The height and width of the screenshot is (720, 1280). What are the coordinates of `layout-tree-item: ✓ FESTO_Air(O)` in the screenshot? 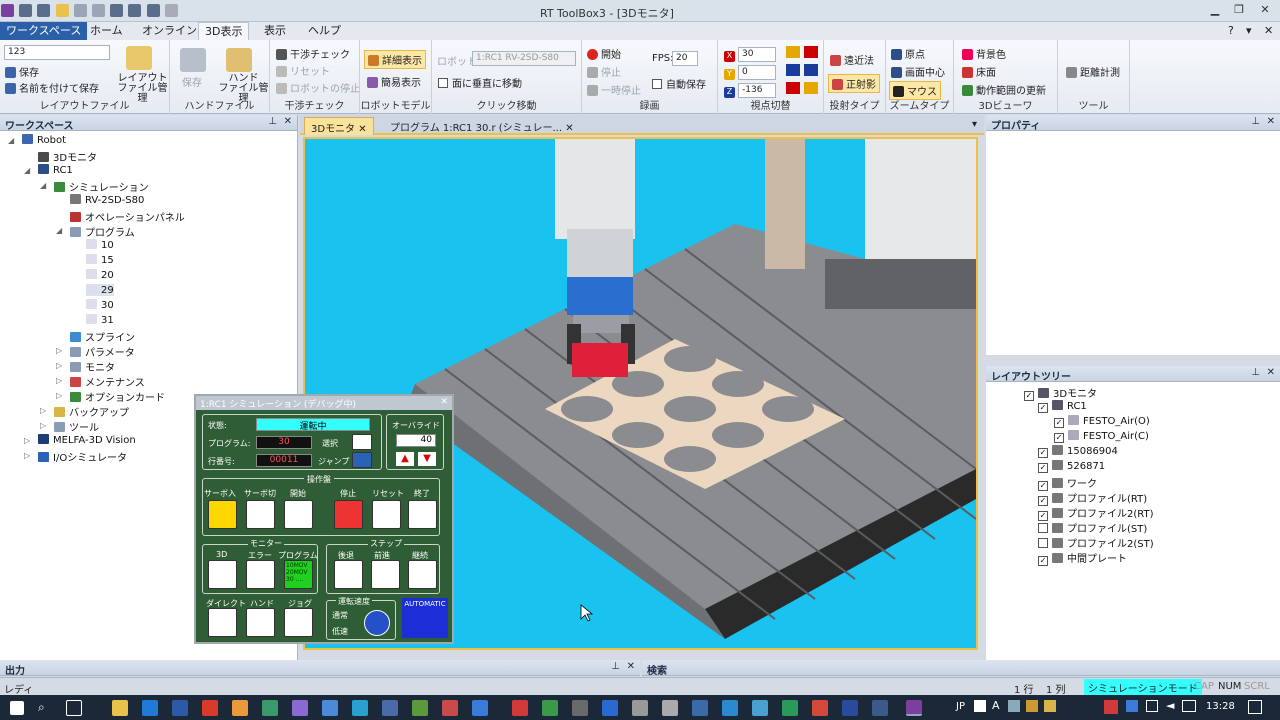 It's located at (1102, 421).